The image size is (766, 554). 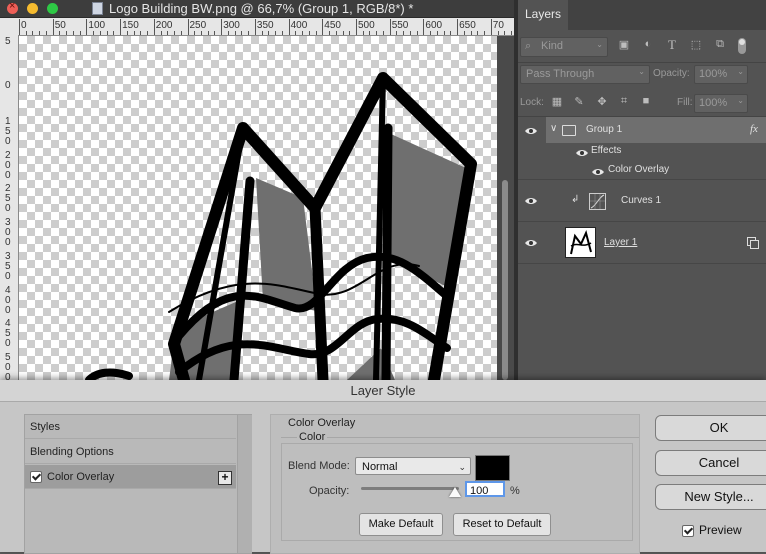 I want to click on ruler-origin, so click(x=9, y=27).